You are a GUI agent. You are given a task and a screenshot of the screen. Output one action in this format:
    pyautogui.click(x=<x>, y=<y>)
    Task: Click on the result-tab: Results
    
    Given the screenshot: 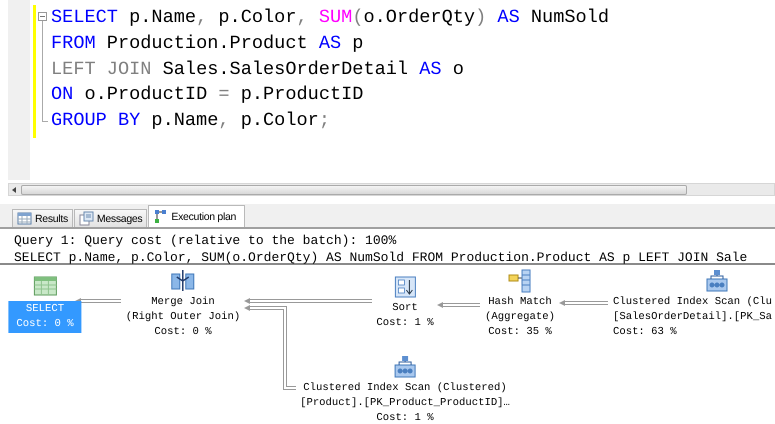 What is the action you would take?
    pyautogui.click(x=42, y=218)
    